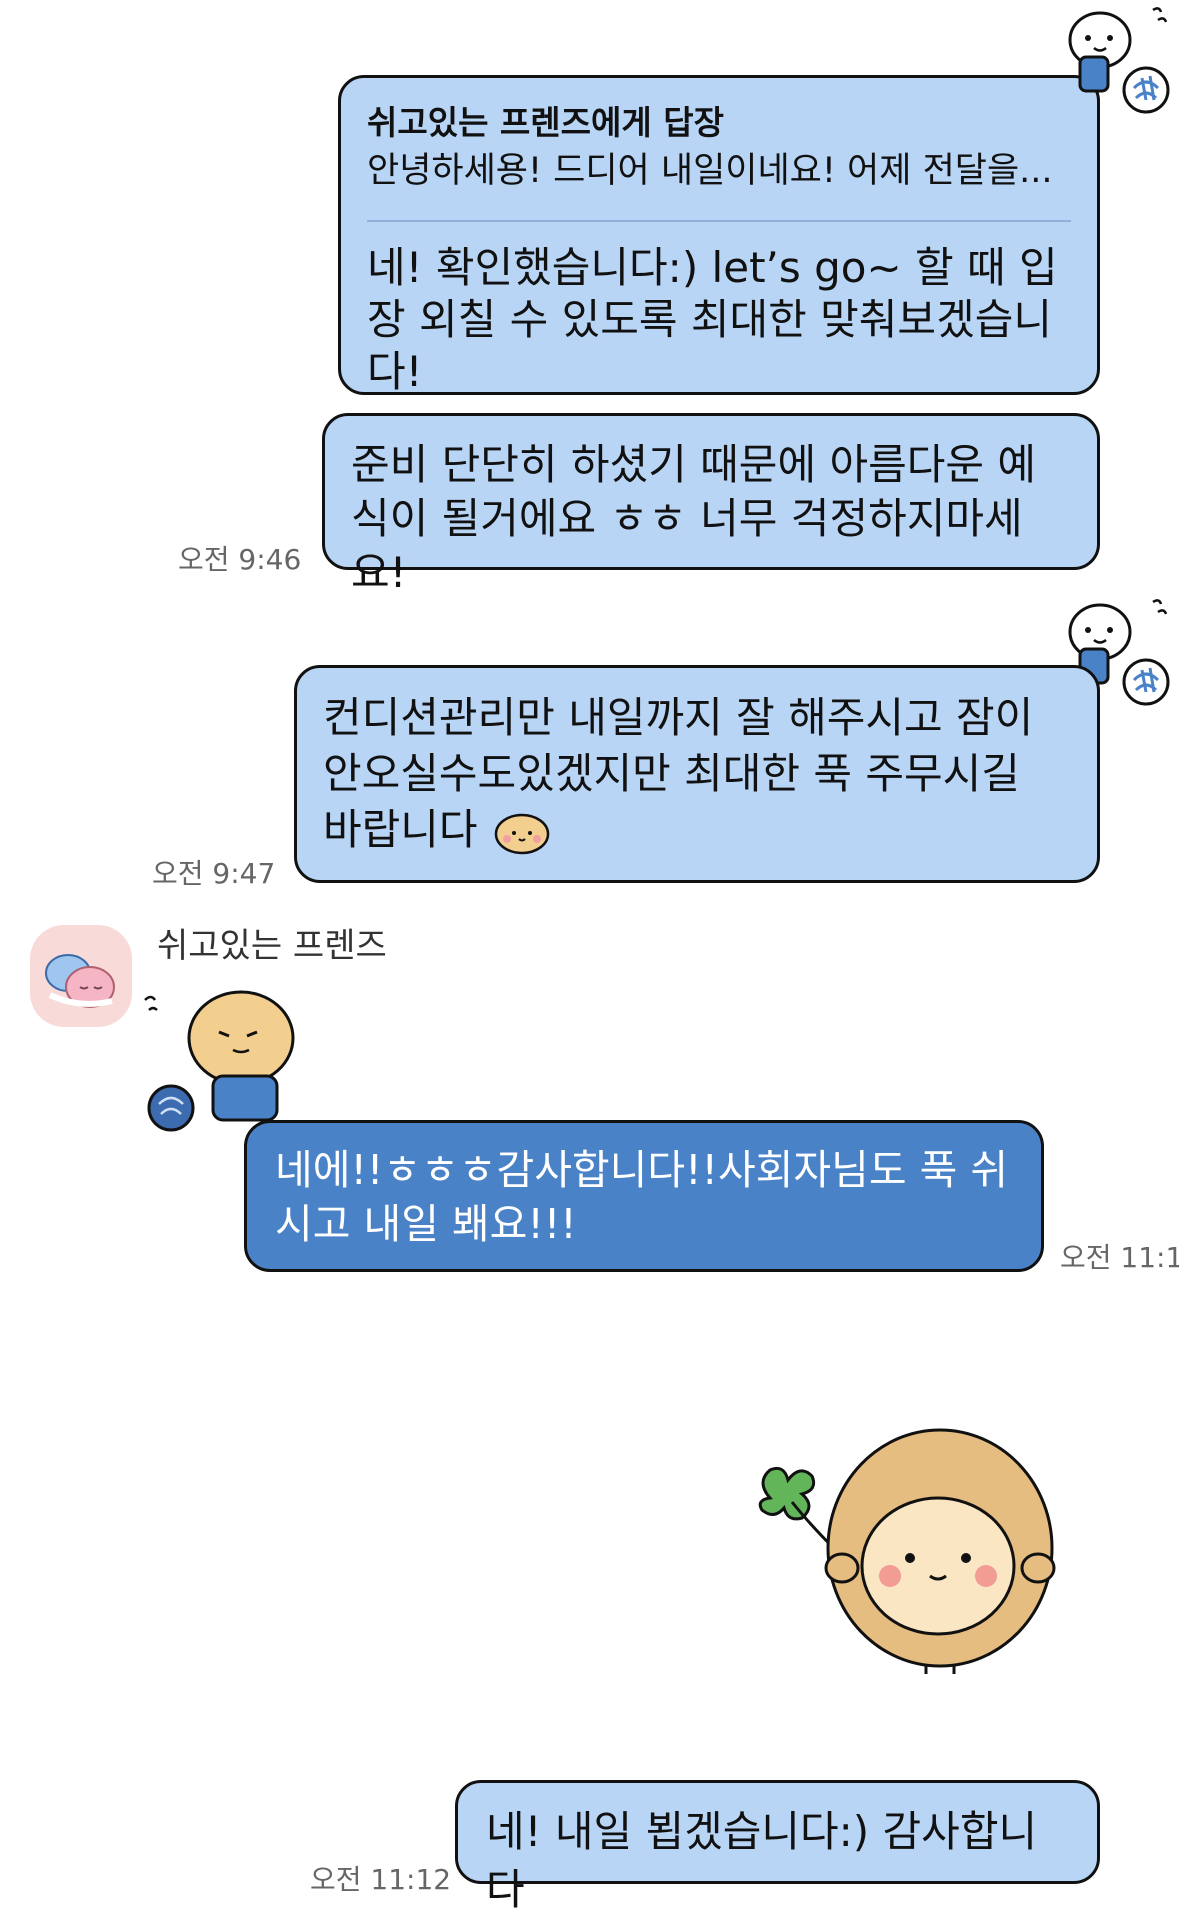 The image size is (1179, 1919). I want to click on friends-avatar-icon, so click(80, 981).